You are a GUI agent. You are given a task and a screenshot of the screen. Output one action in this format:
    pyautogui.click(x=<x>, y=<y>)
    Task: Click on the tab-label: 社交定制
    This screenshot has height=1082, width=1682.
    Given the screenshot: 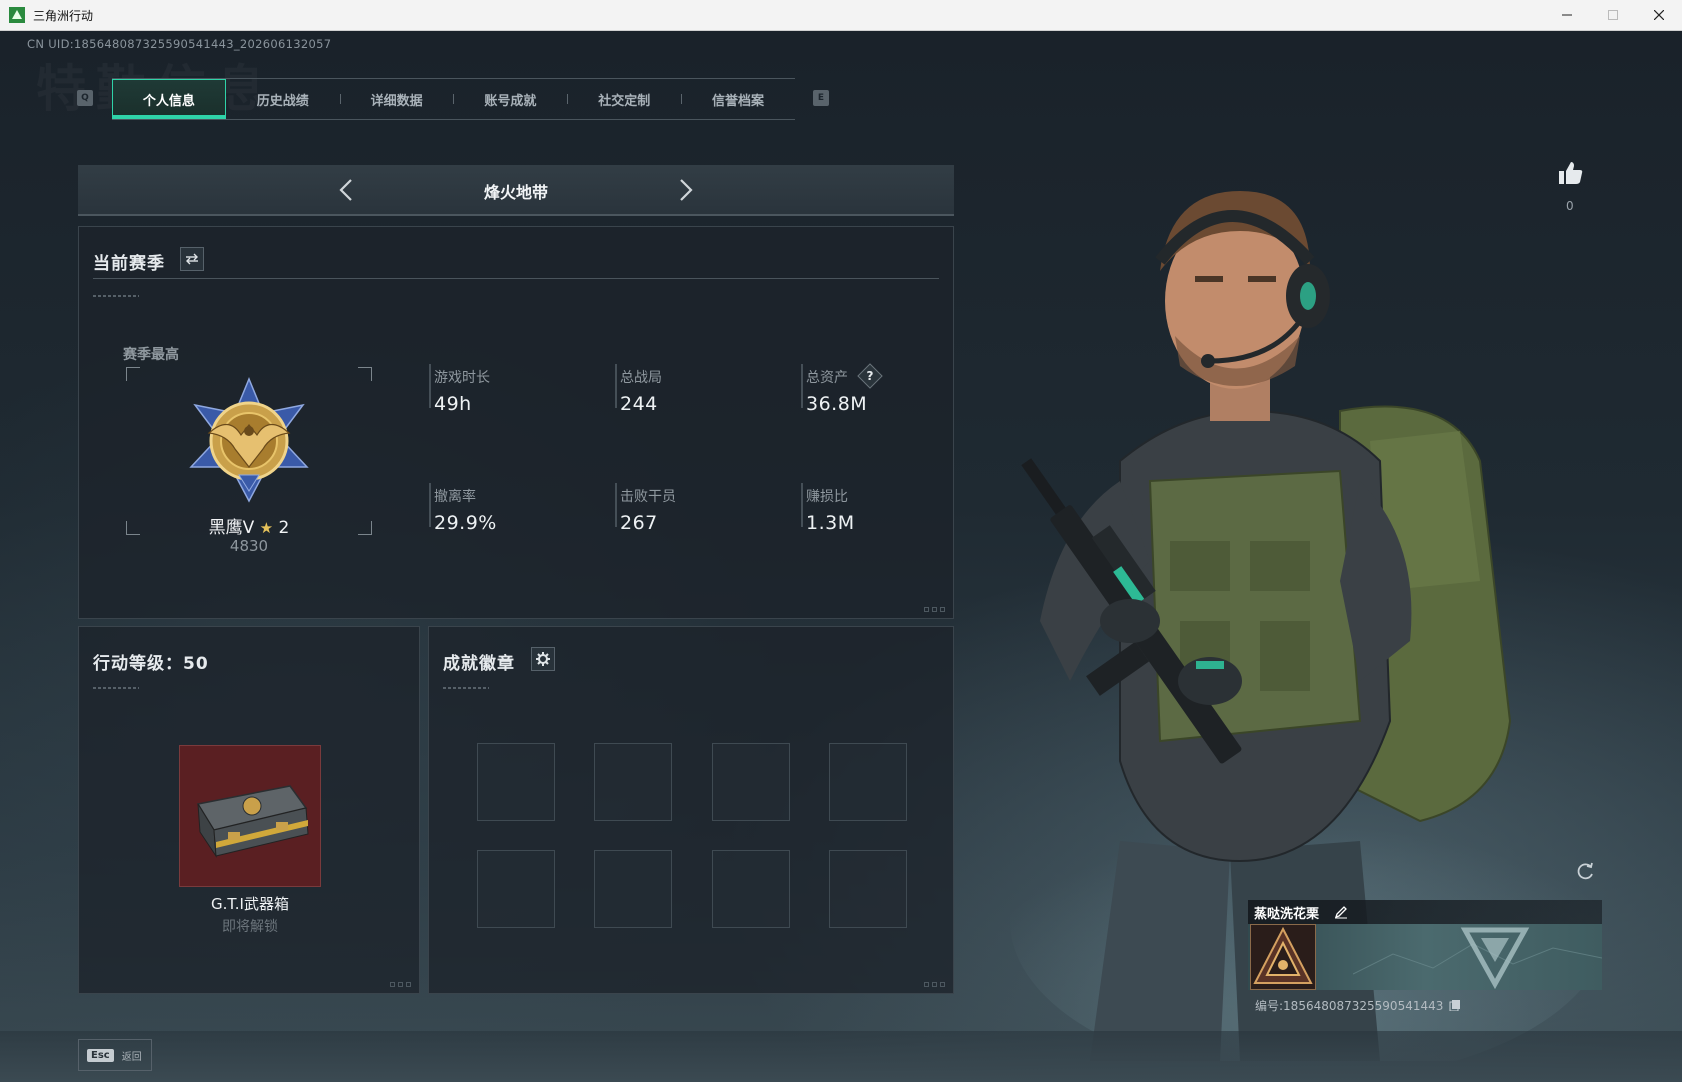 What is the action you would take?
    pyautogui.click(x=624, y=101)
    